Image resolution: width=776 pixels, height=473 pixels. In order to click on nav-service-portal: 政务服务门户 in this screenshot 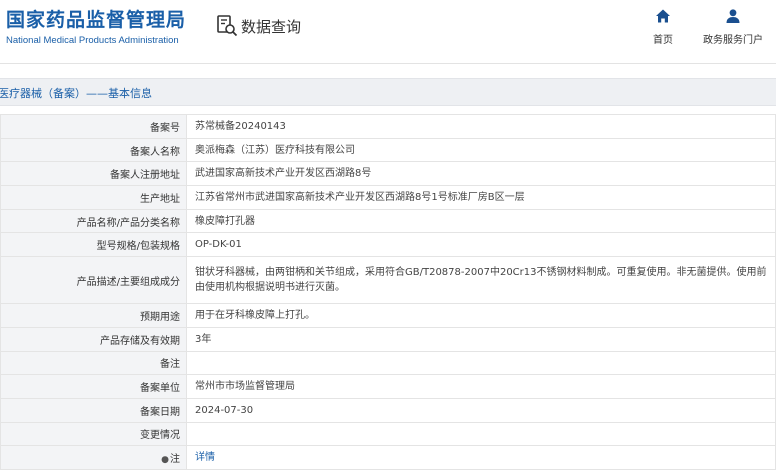, I will do `click(733, 27)`.